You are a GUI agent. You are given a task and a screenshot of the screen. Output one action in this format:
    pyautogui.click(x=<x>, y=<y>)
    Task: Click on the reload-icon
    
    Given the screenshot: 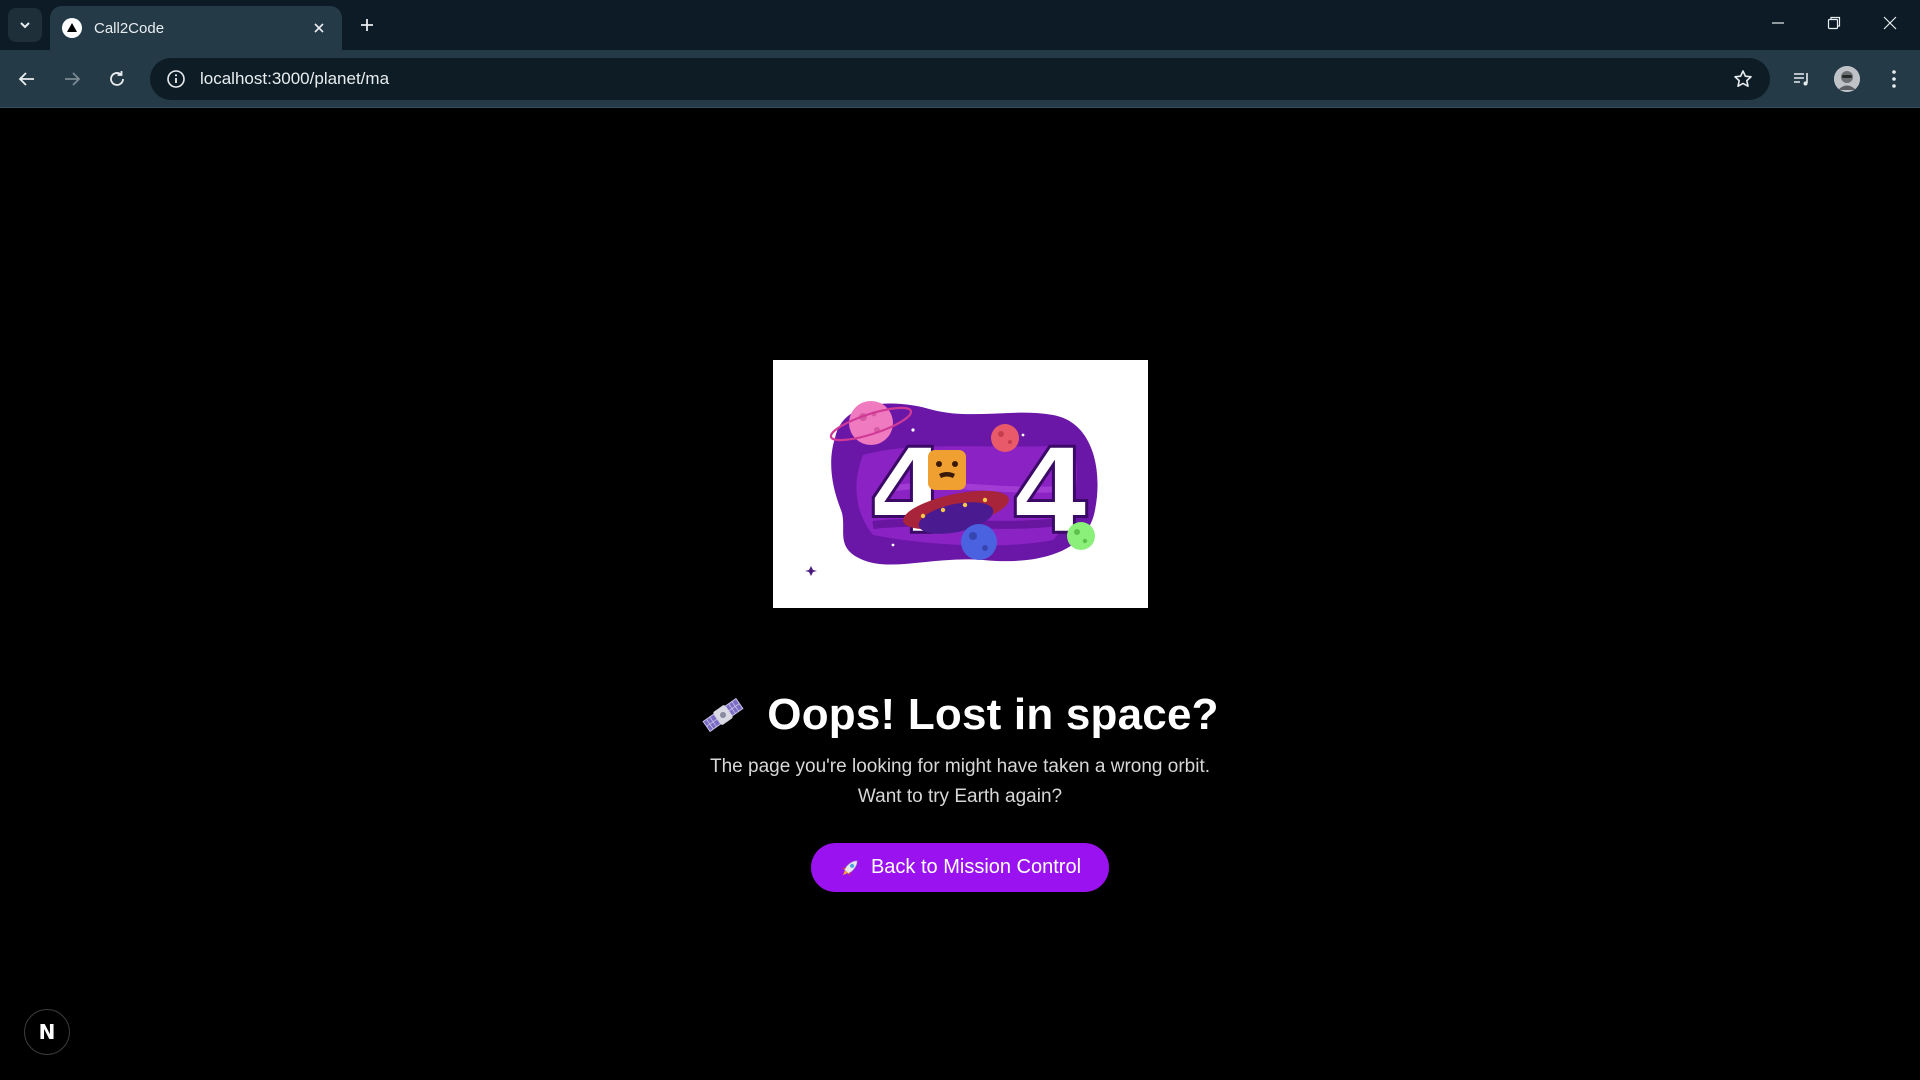 What is the action you would take?
    pyautogui.click(x=117, y=78)
    